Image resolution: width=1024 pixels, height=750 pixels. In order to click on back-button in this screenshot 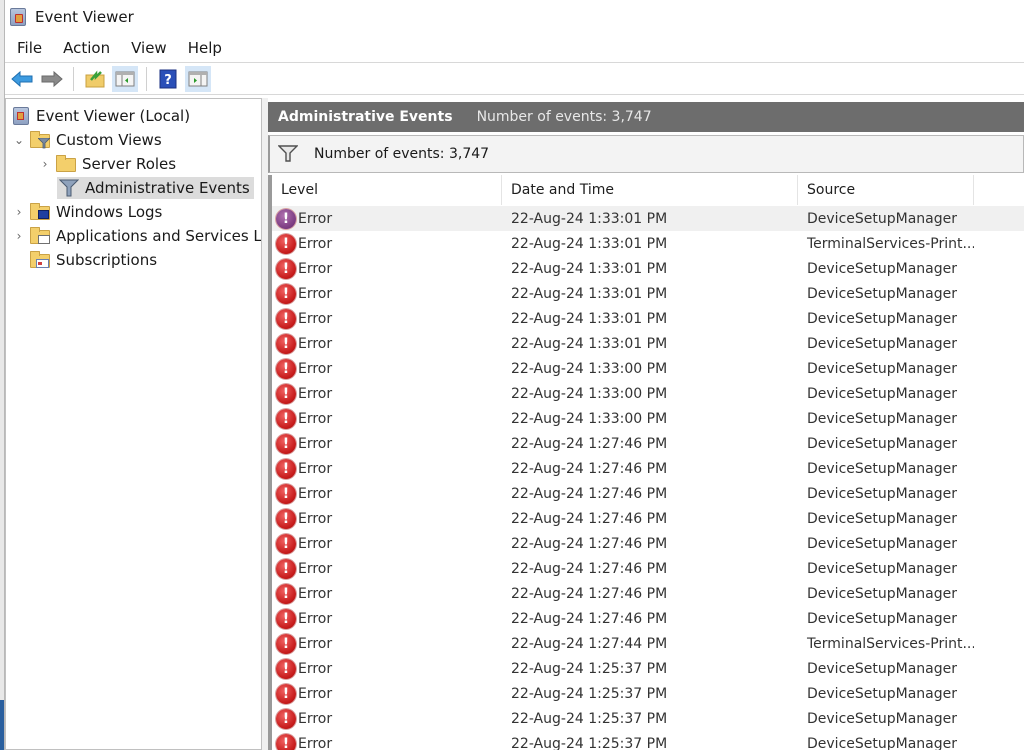, I will do `click(22, 79)`.